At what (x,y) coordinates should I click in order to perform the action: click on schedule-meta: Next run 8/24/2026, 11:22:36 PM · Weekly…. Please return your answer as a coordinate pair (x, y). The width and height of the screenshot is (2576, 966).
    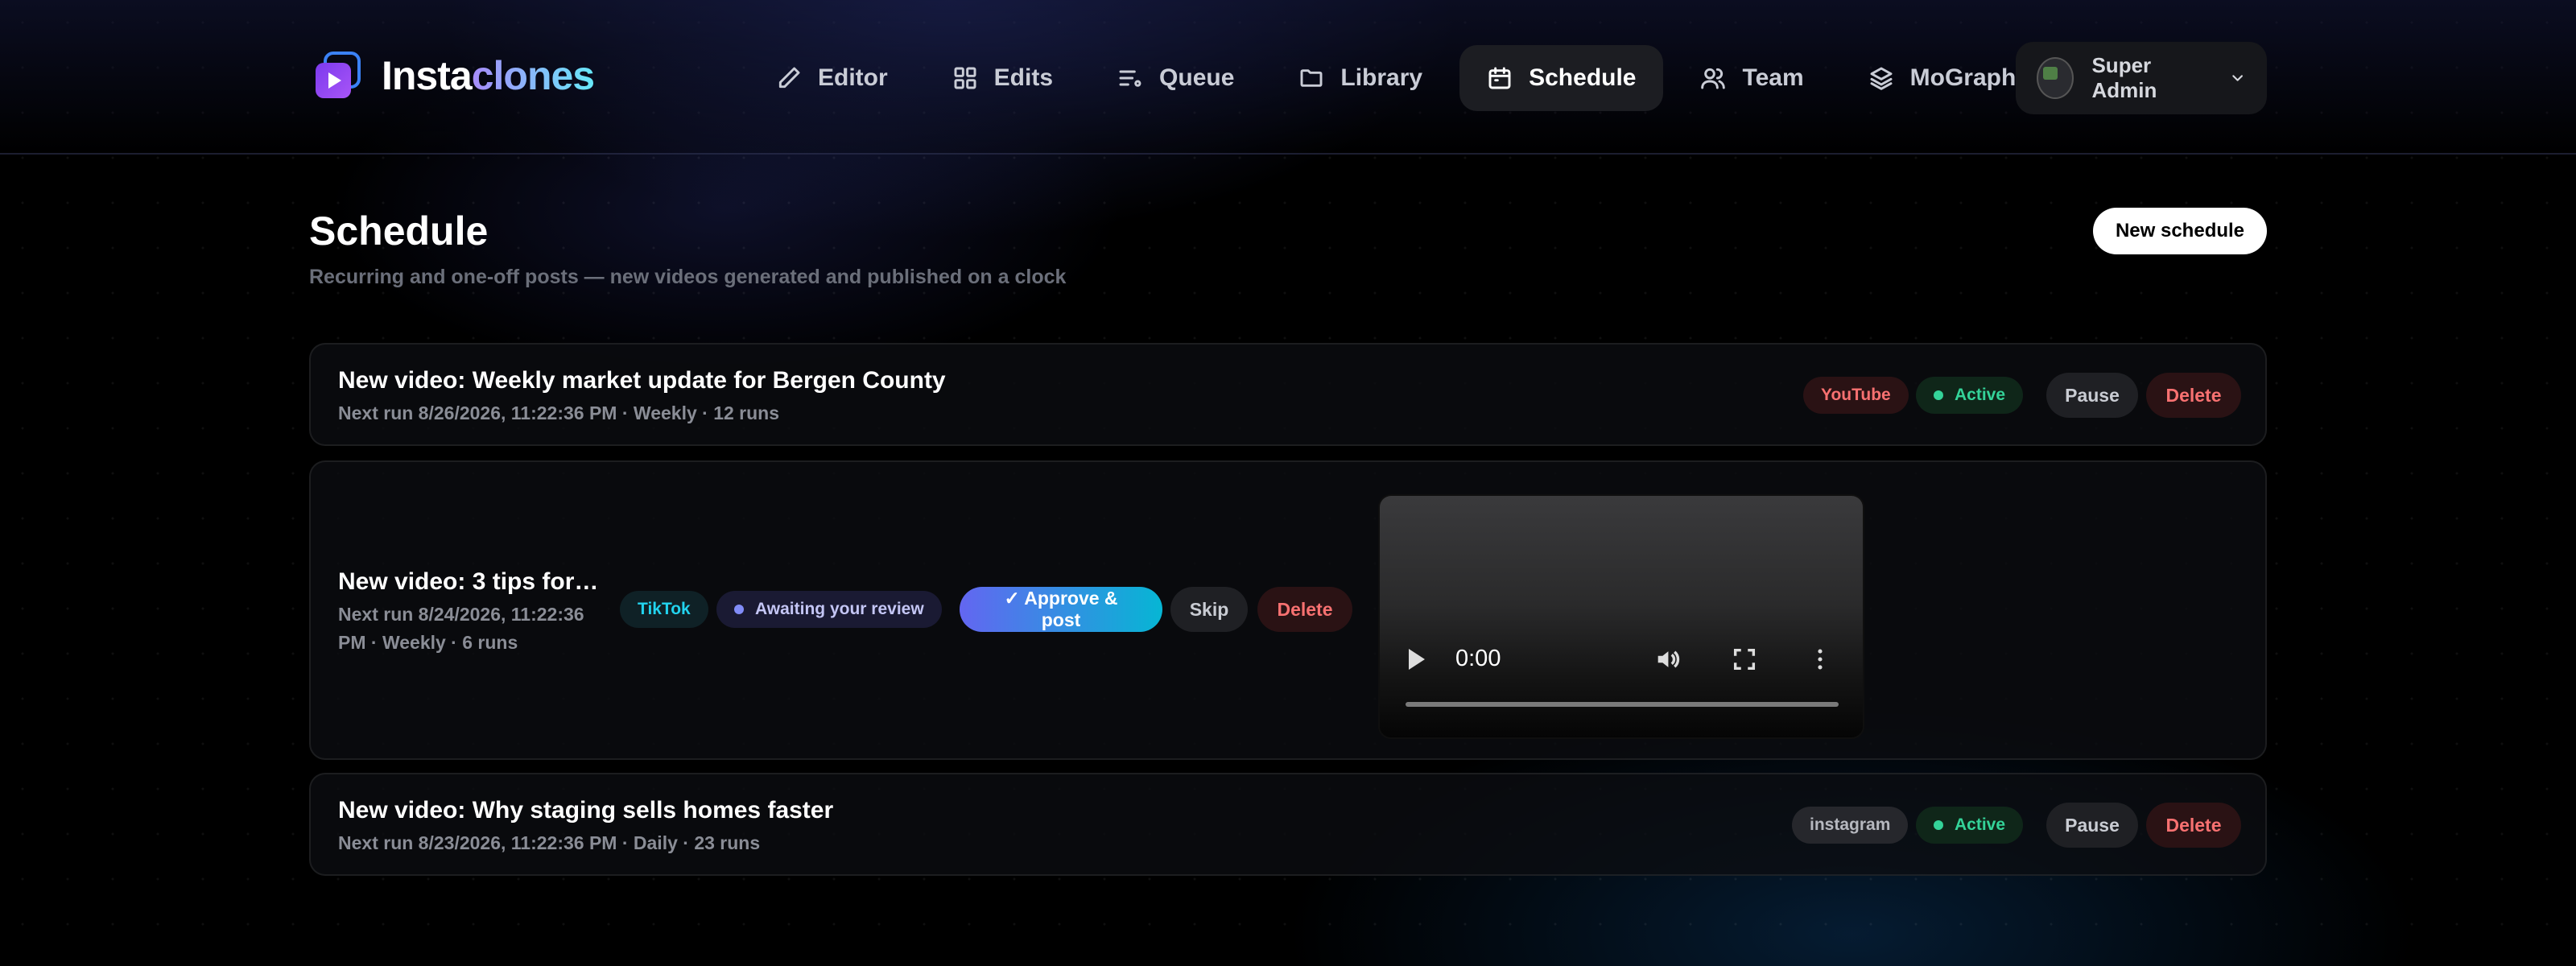
    Looking at the image, I should click on (461, 628).